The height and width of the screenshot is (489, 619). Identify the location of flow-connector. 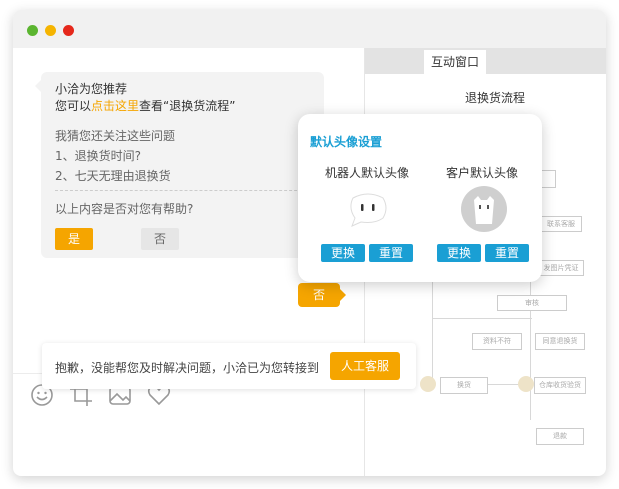
(482, 318).